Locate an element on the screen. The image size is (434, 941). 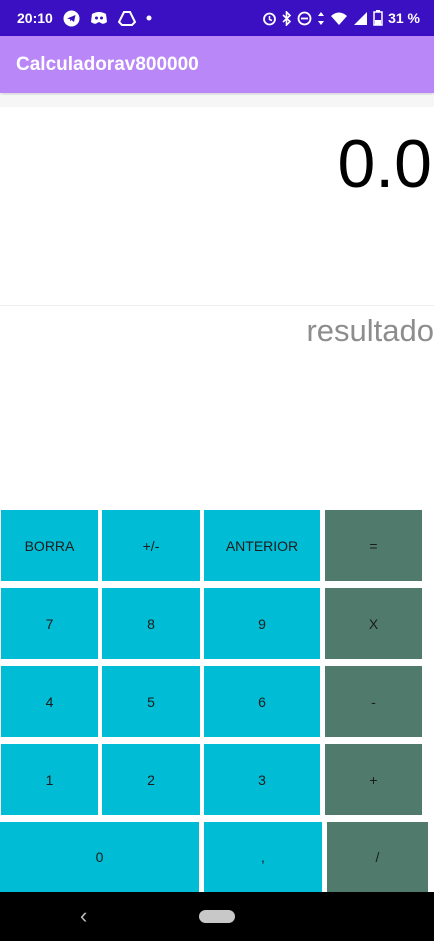
divider-strip is located at coordinates (217, 101).